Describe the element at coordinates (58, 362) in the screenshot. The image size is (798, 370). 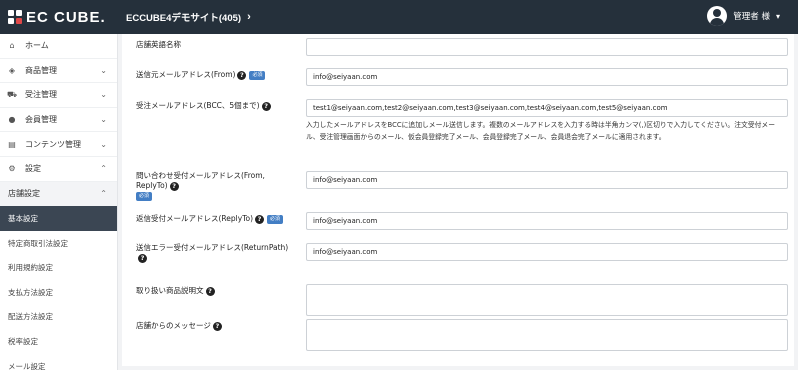
I see `sidebar-leaf-mail: メール設定` at that location.